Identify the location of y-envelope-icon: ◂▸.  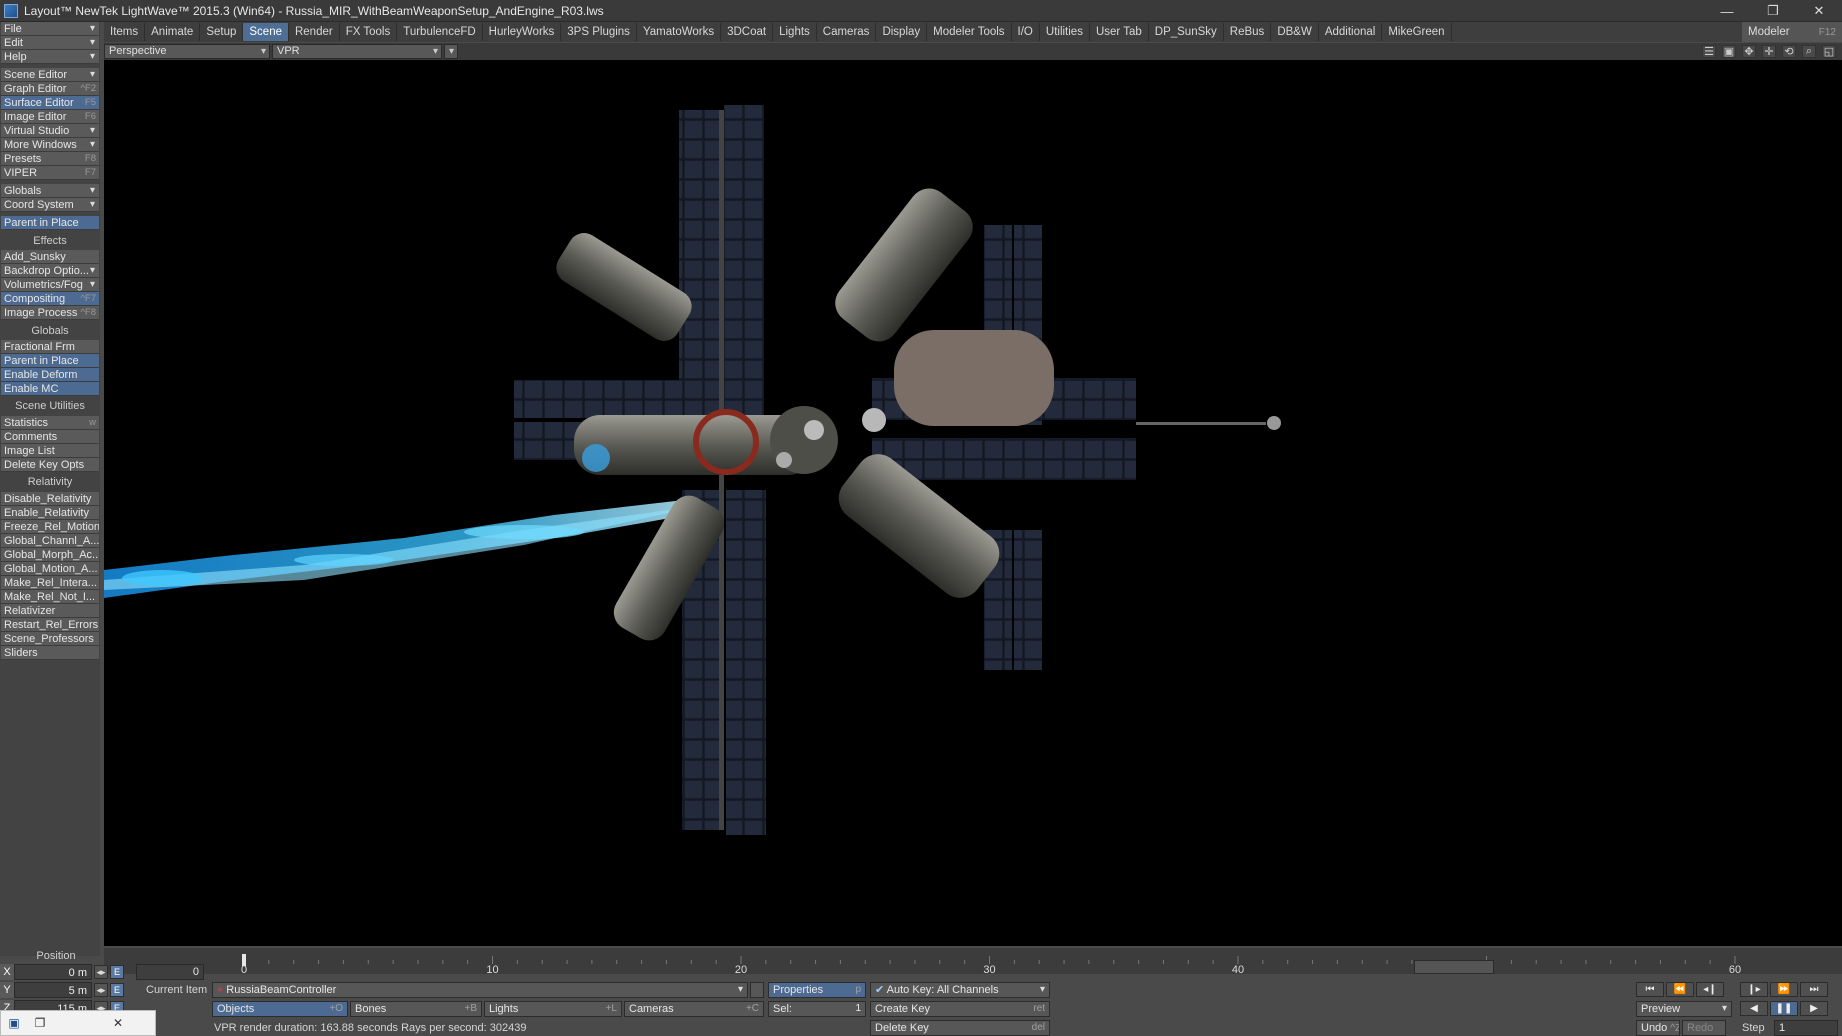
(101, 990).